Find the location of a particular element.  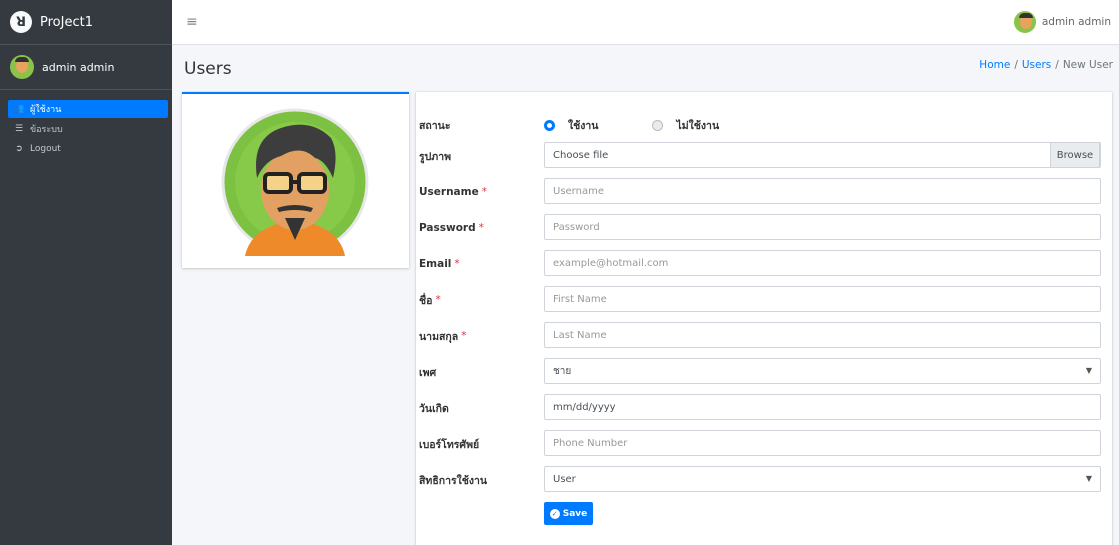

form-row-email: Email * example@hotmail.com is located at coordinates (764, 264).